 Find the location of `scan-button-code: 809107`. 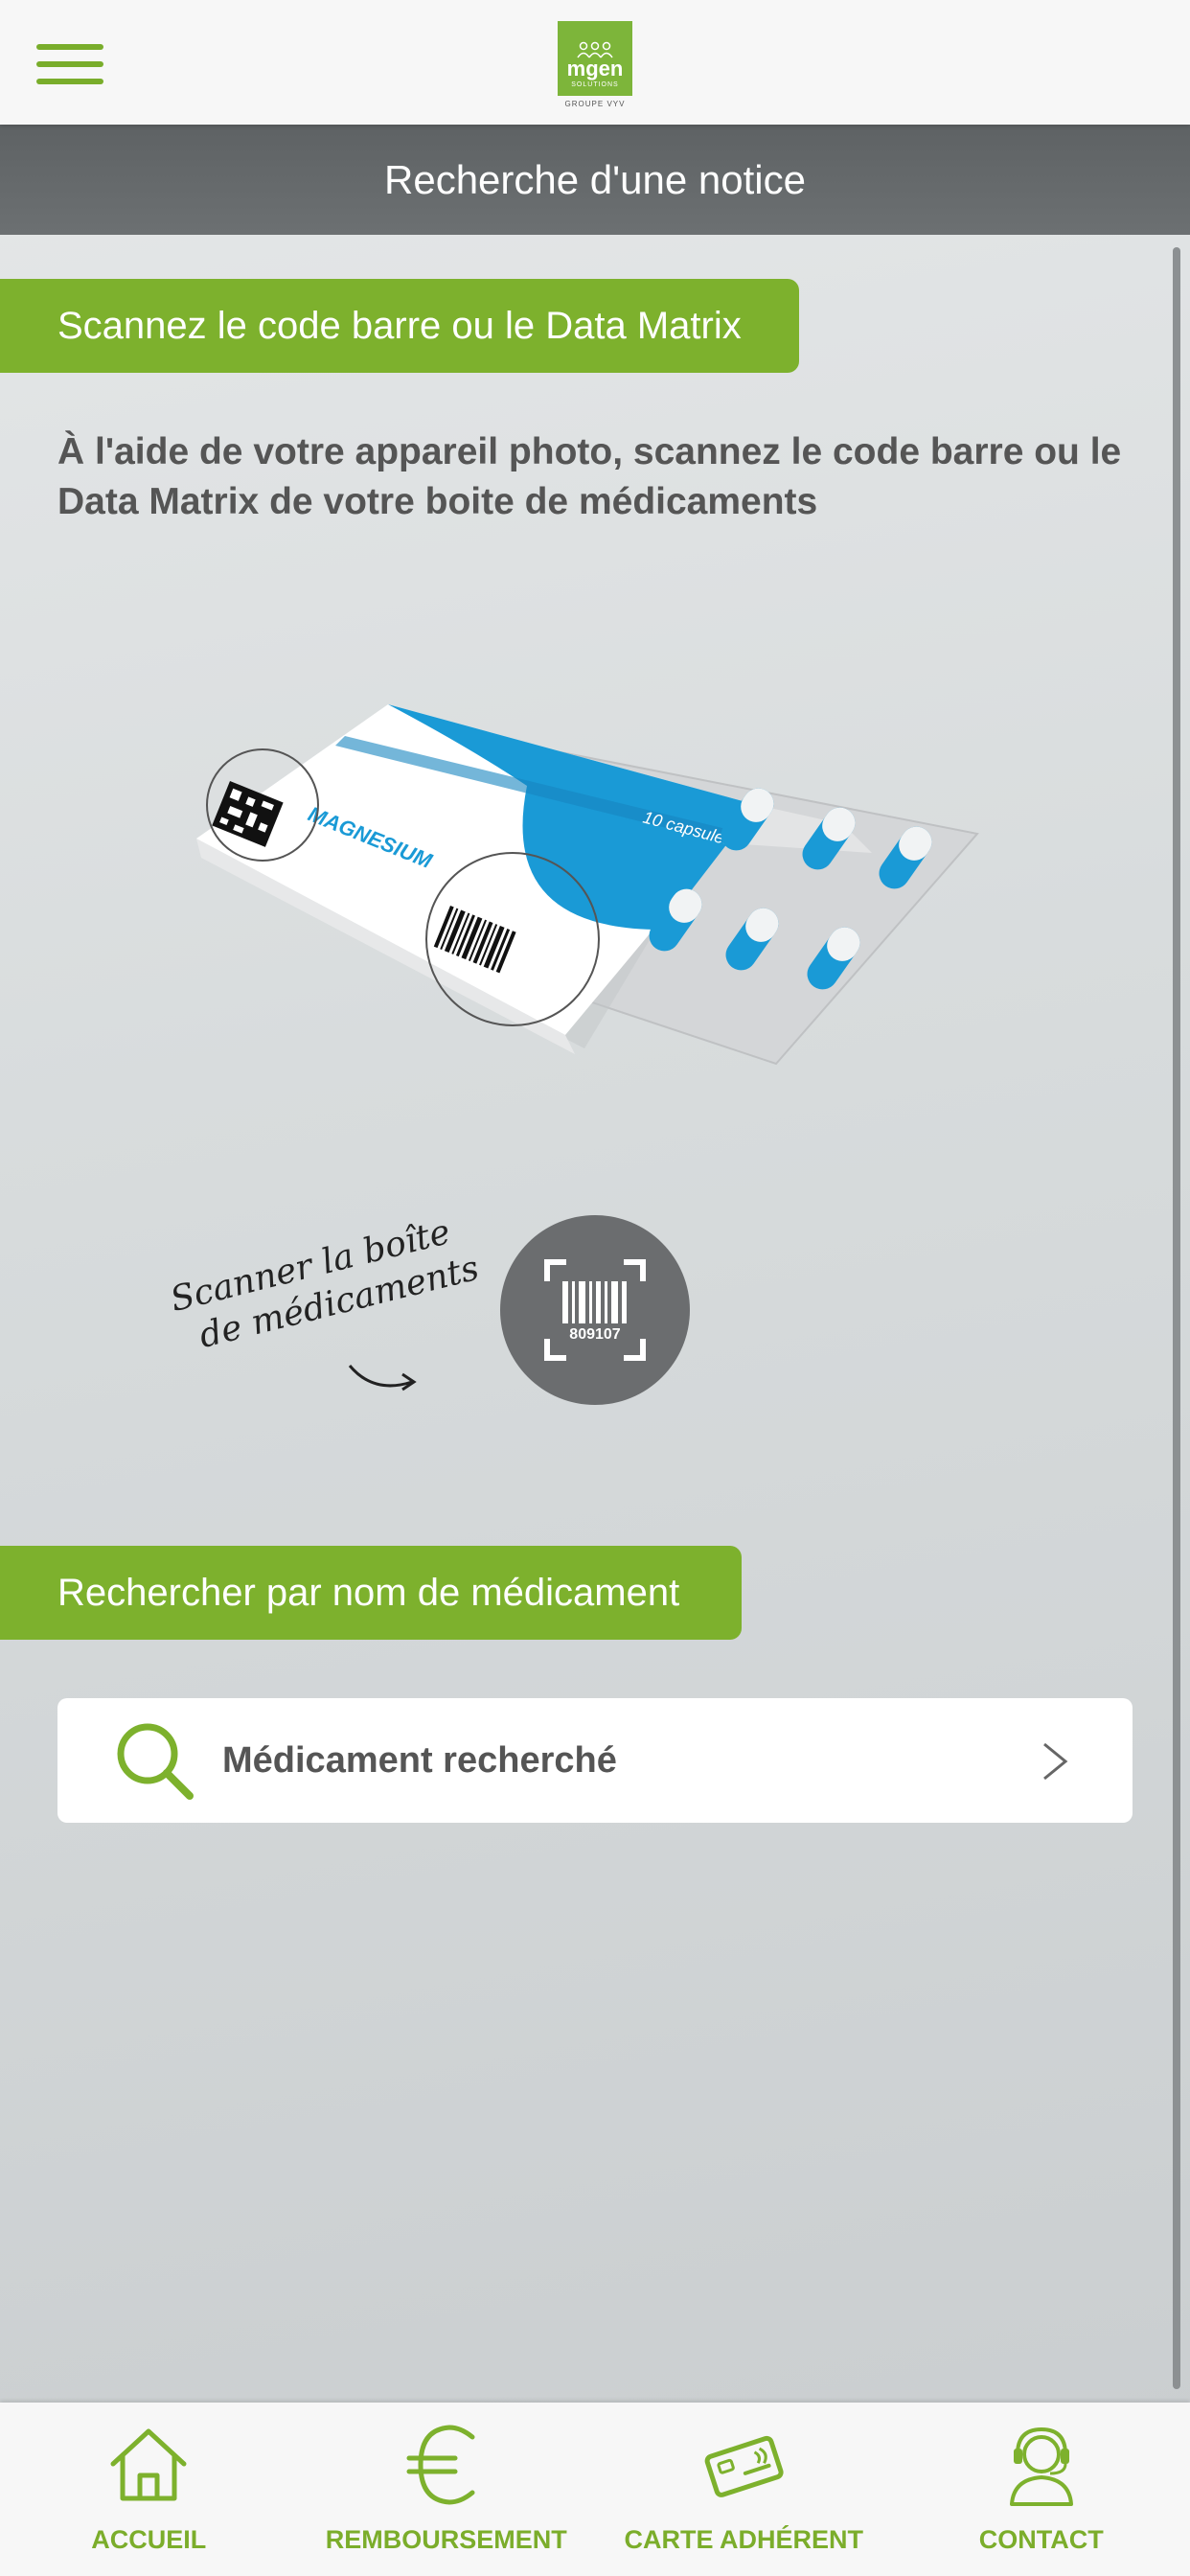

scan-button-code: 809107 is located at coordinates (594, 1334).